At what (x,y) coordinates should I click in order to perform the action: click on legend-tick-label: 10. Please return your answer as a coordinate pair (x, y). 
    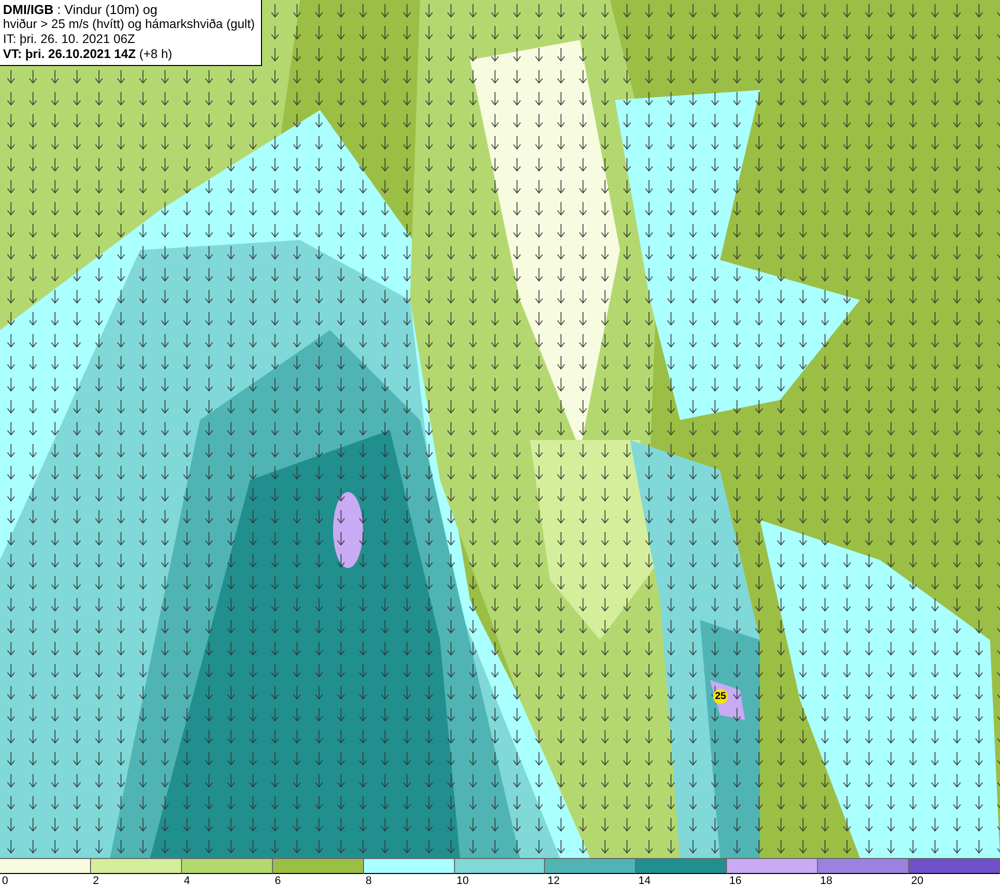
    Looking at the image, I should click on (462, 880).